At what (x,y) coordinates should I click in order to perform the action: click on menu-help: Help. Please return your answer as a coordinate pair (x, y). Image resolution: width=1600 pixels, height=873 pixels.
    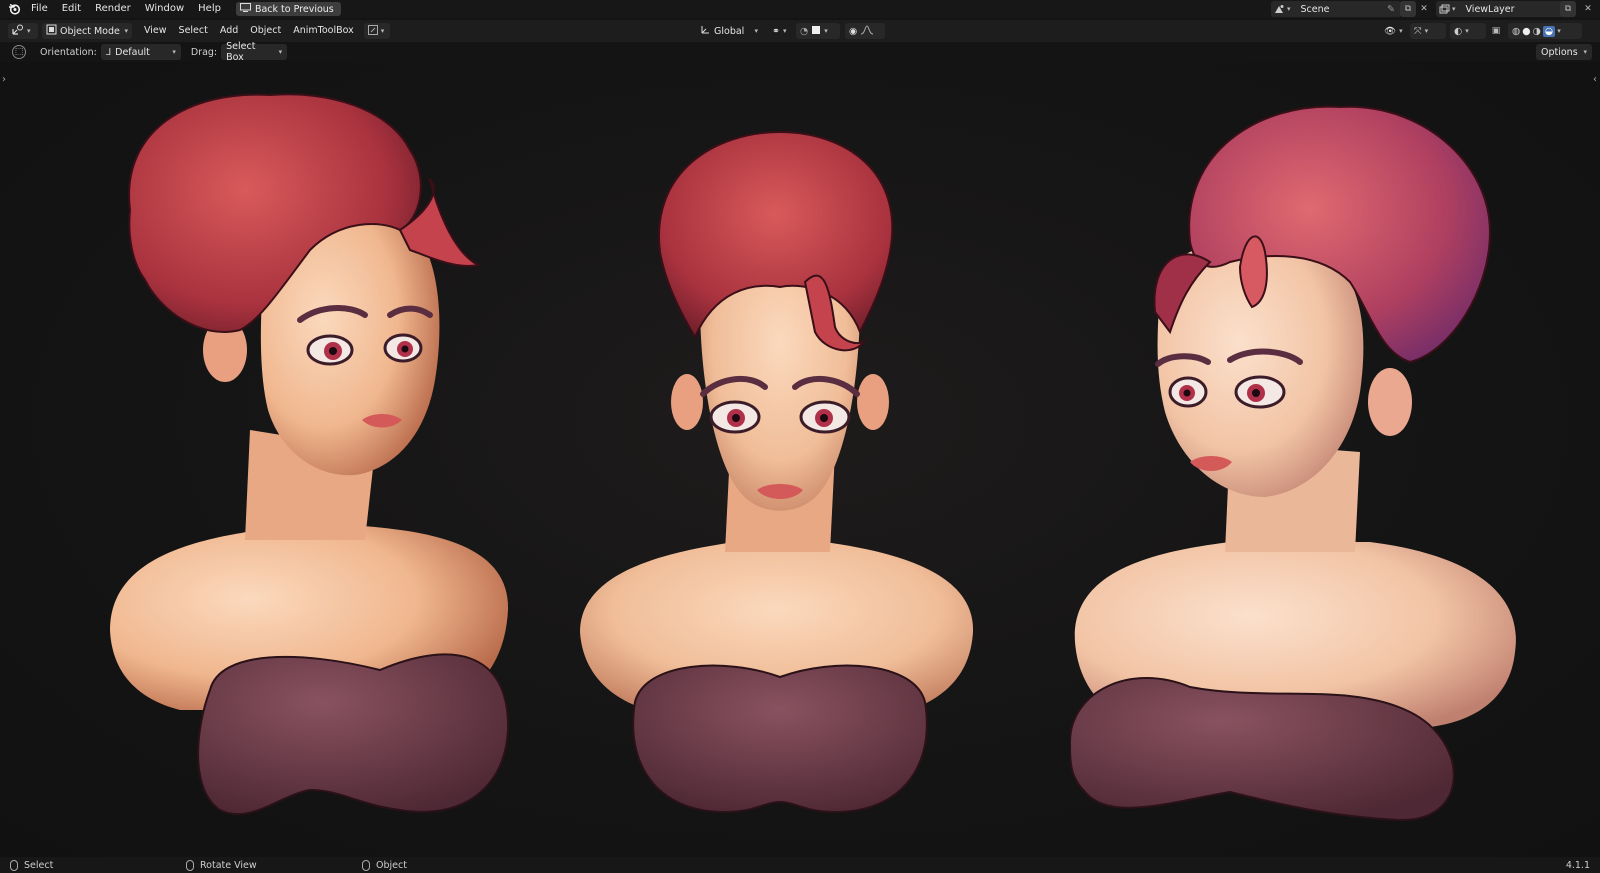
    Looking at the image, I should click on (209, 9).